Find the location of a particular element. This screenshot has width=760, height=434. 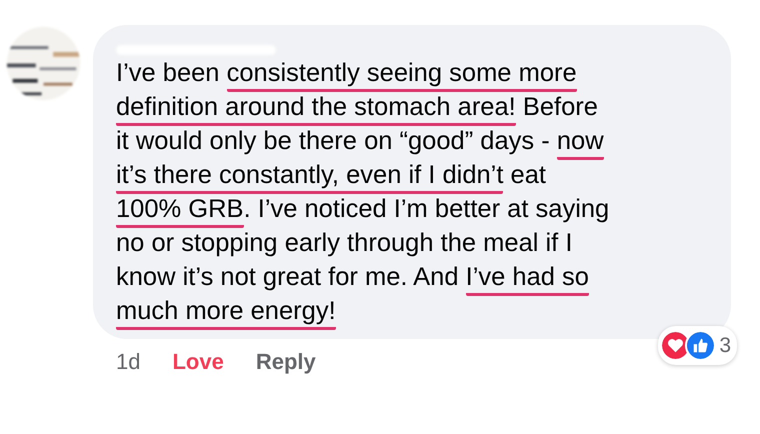

reactions-badge: 3 is located at coordinates (697, 345).